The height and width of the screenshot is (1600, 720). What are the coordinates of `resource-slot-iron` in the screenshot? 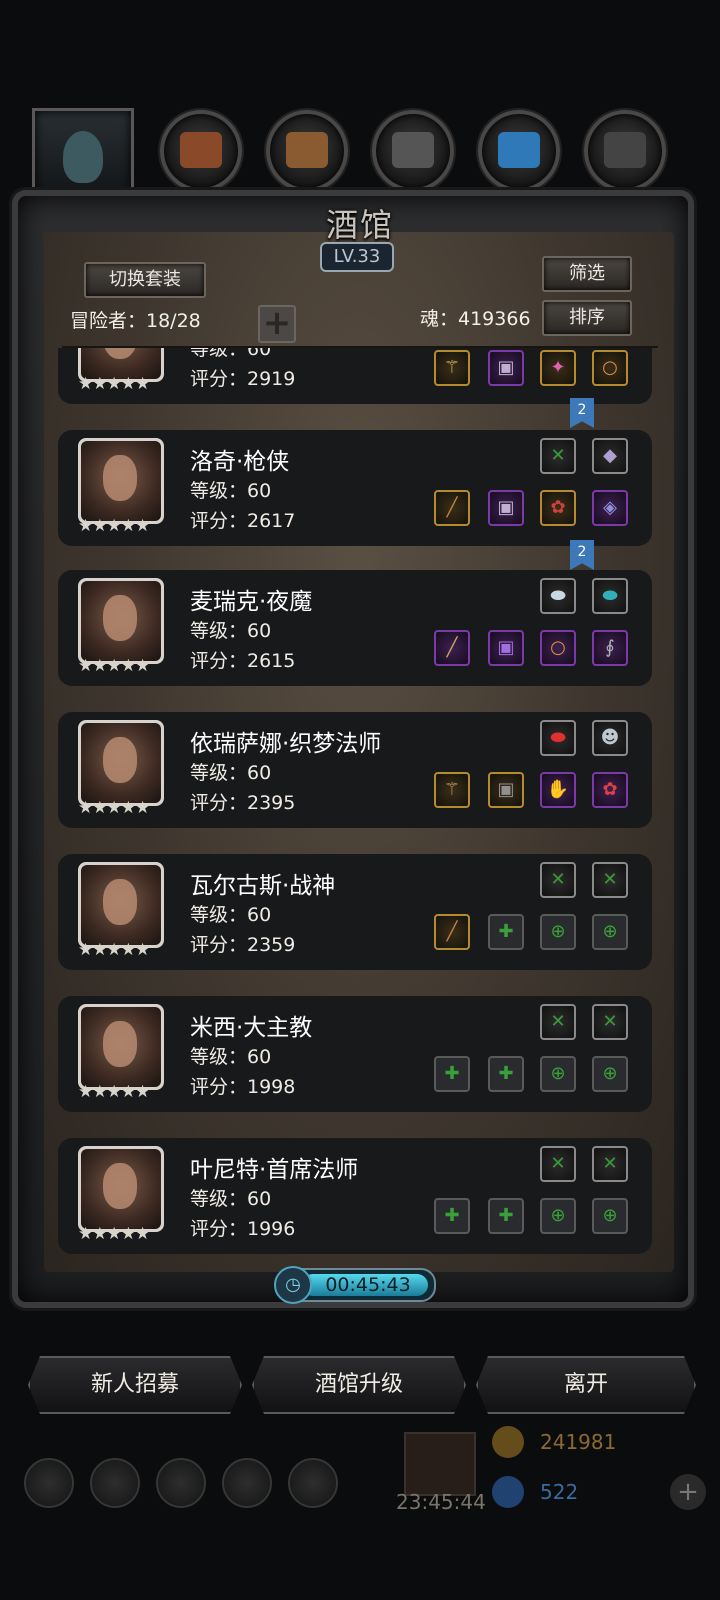 It's located at (413, 151).